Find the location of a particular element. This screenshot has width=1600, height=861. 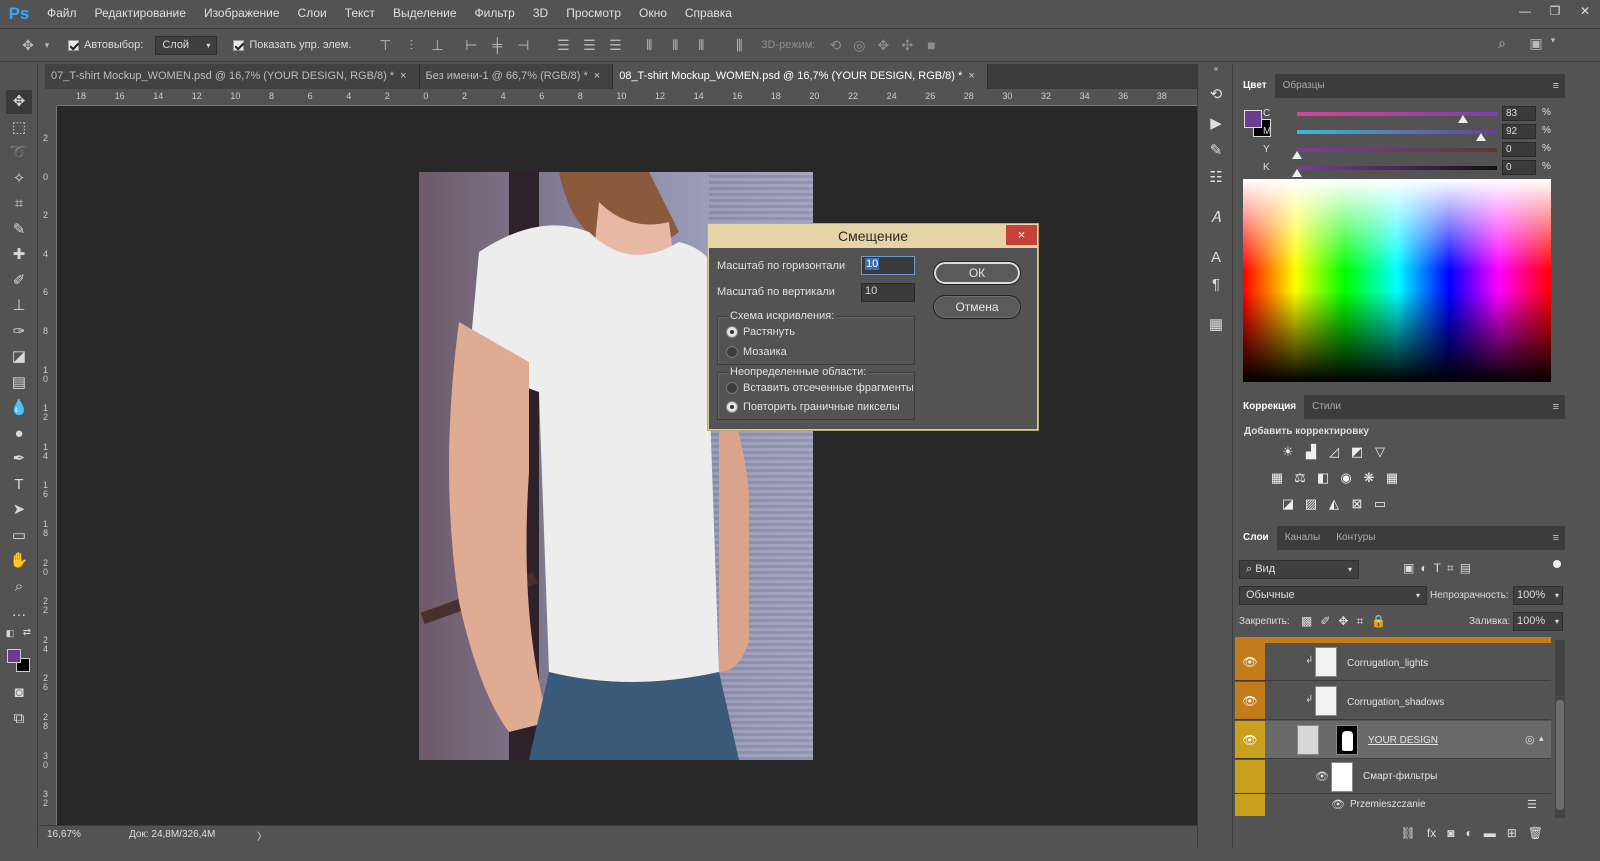

filter-toggle-icon is located at coordinates (1557, 564).